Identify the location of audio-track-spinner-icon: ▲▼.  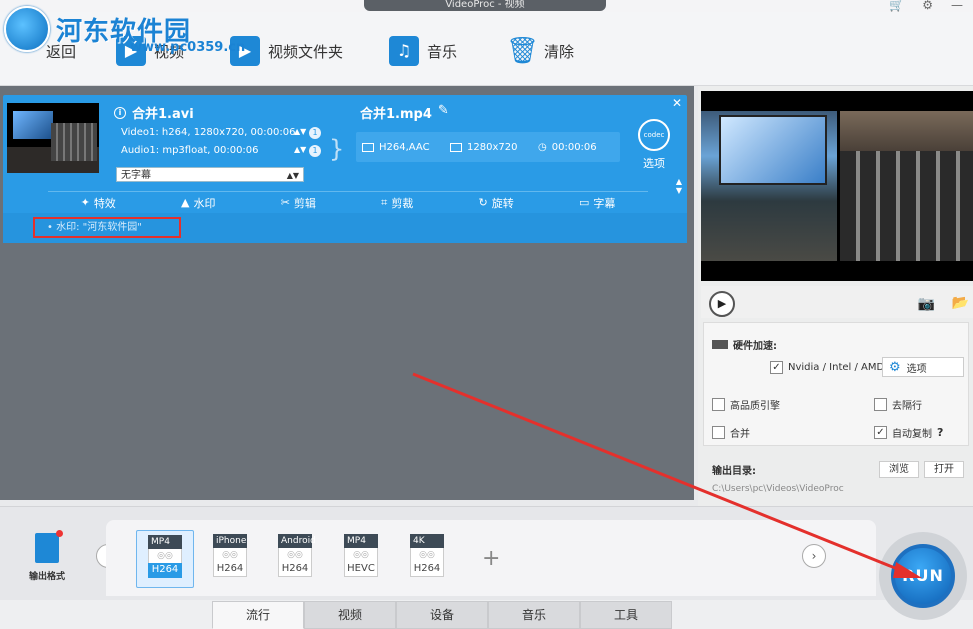
(300, 149).